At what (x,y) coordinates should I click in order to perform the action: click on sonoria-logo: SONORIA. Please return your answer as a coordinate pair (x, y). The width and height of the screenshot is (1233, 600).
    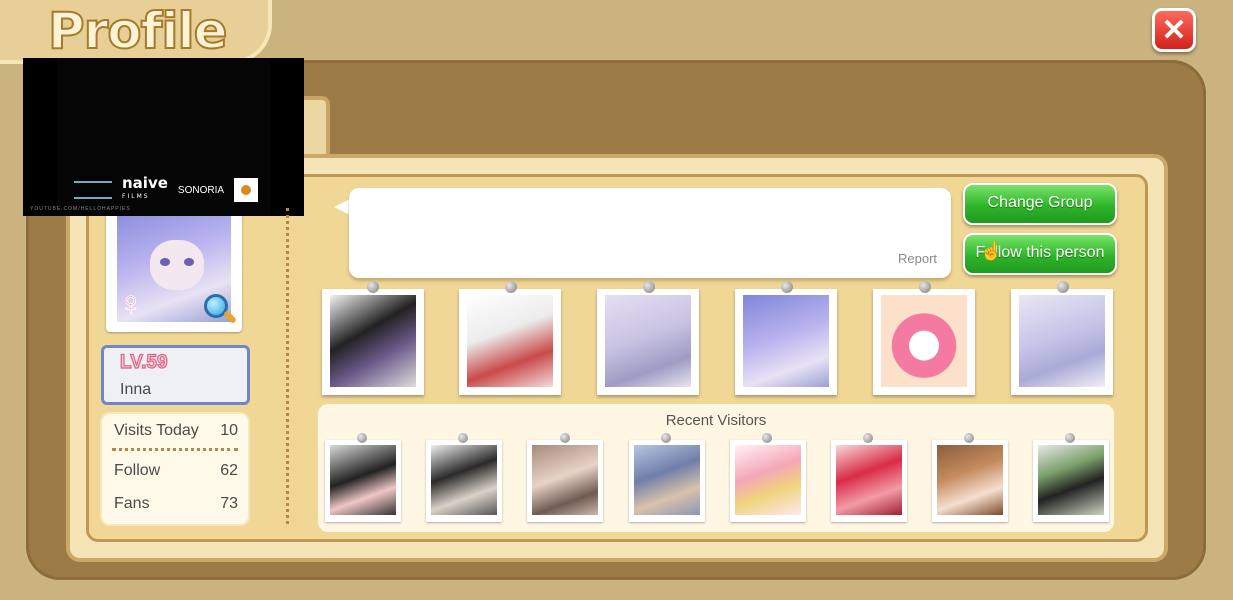
    Looking at the image, I should click on (201, 190).